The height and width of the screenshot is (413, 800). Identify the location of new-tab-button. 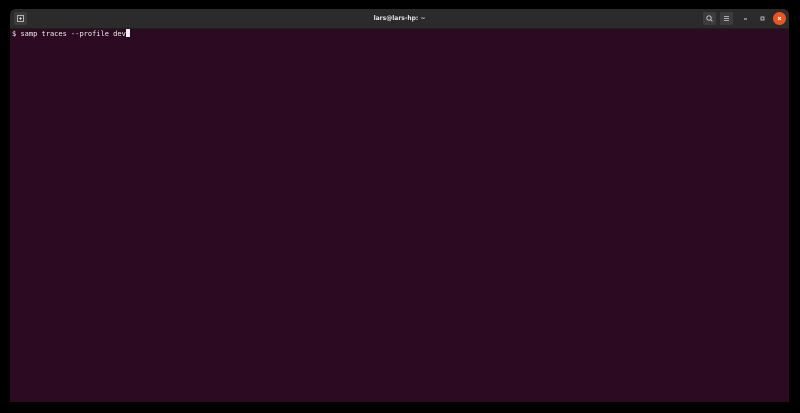
(20, 18).